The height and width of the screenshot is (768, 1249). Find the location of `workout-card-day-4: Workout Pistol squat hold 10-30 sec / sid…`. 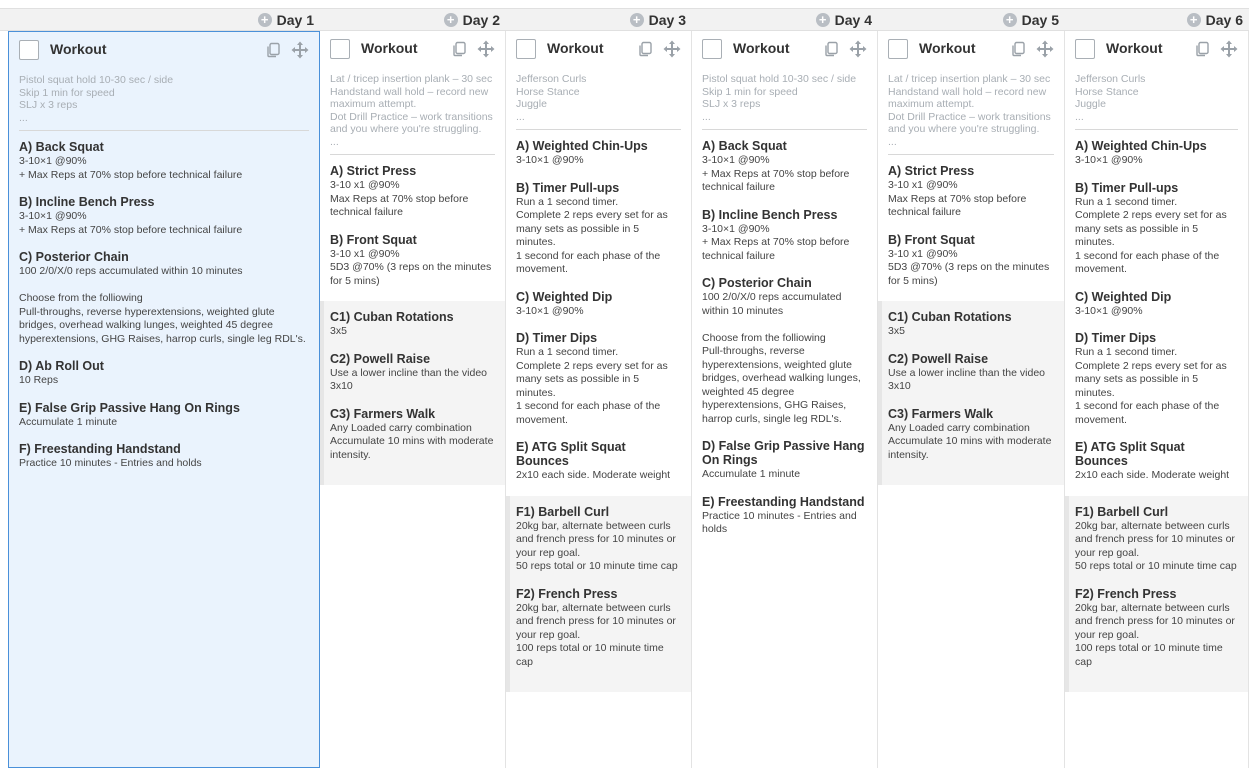

workout-card-day-4: Workout Pistol squat hold 10-30 sec / sid… is located at coordinates (785, 399).